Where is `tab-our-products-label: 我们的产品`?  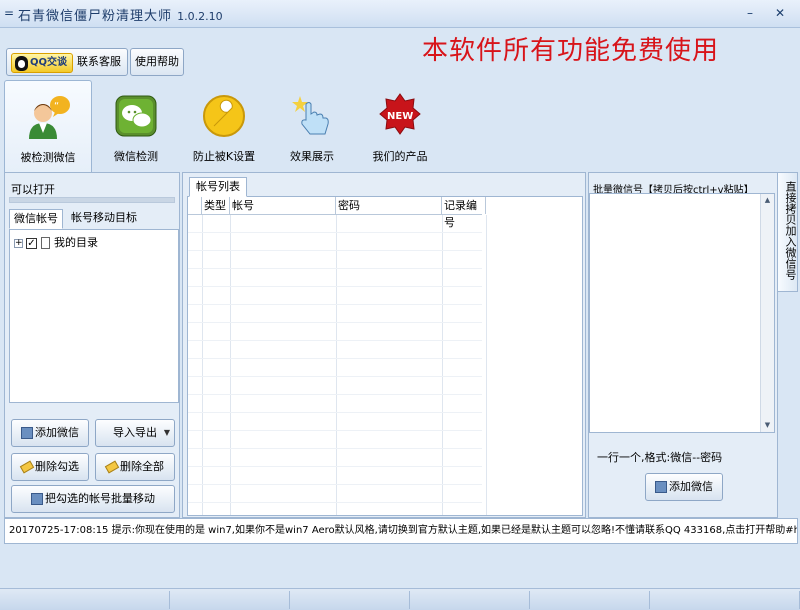
tab-our-products-label: 我们的产品 is located at coordinates (400, 156).